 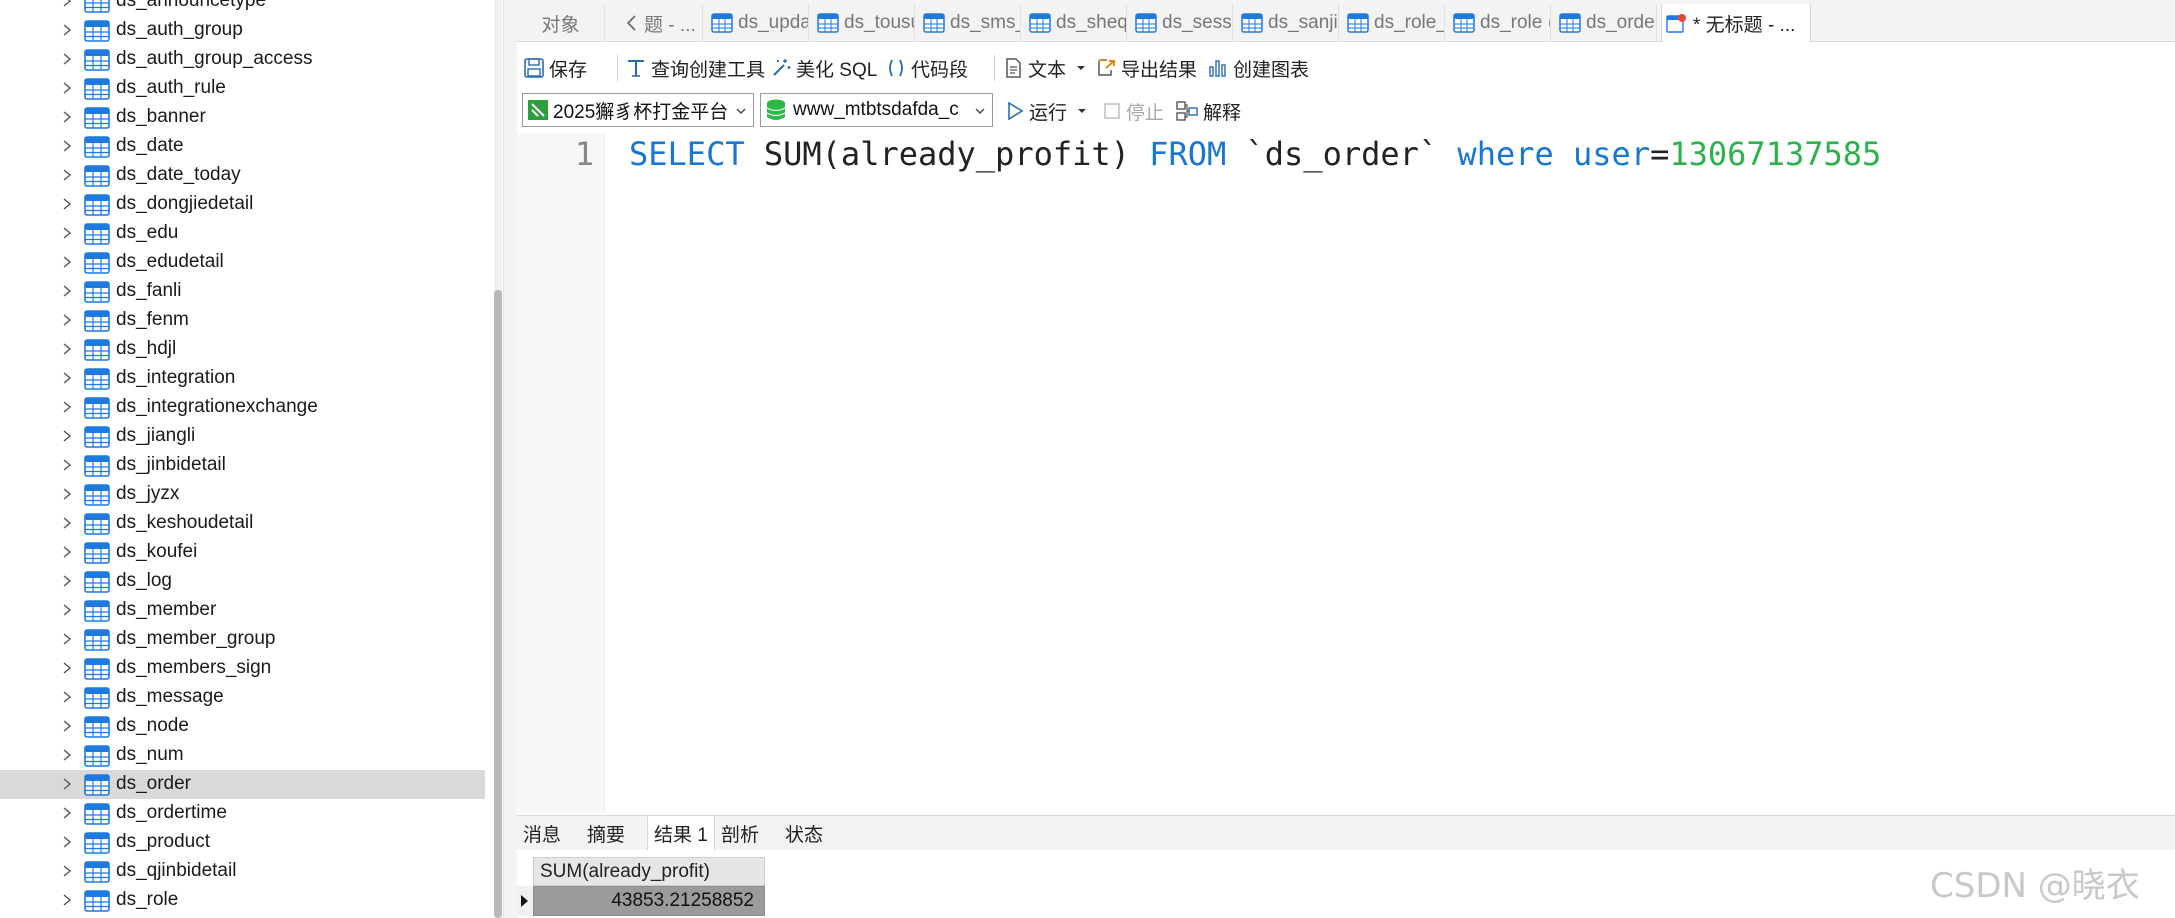 I want to click on result-tab: 状态, so click(x=804, y=833).